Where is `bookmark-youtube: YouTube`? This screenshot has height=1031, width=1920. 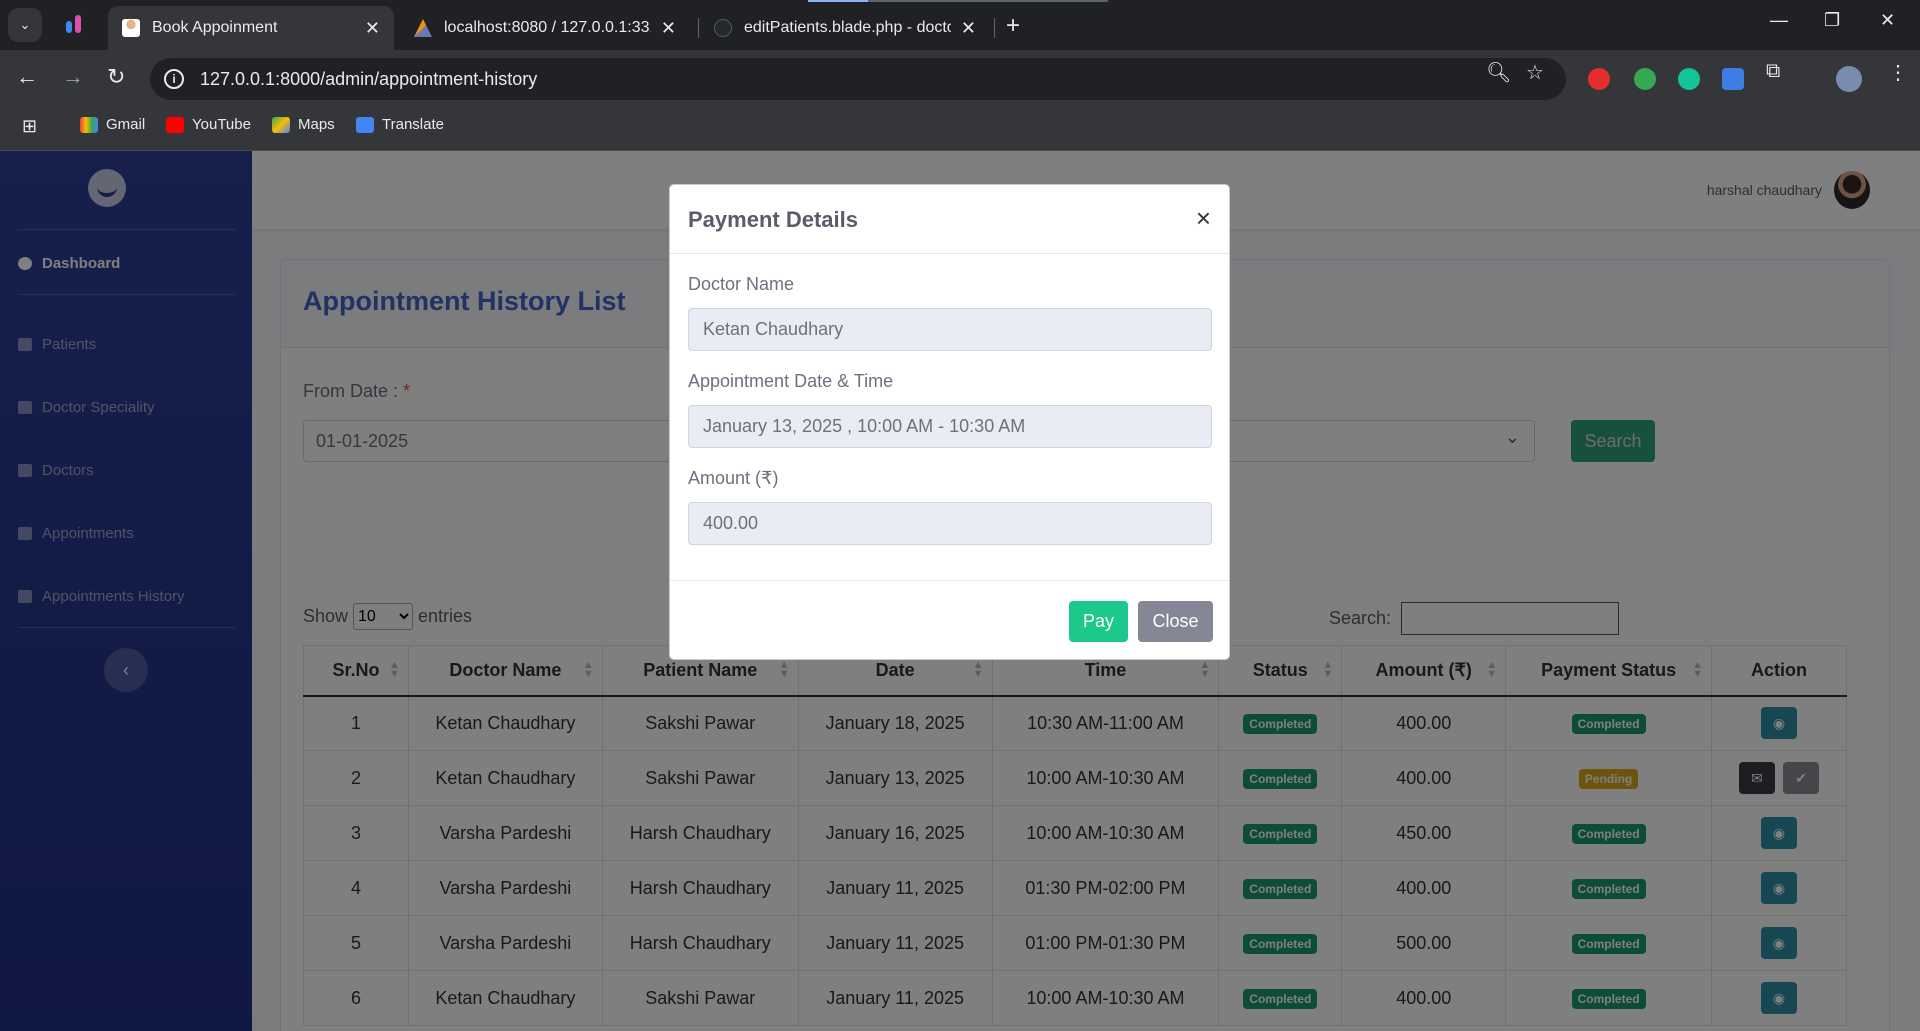 bookmark-youtube: YouTube is located at coordinates (208, 124).